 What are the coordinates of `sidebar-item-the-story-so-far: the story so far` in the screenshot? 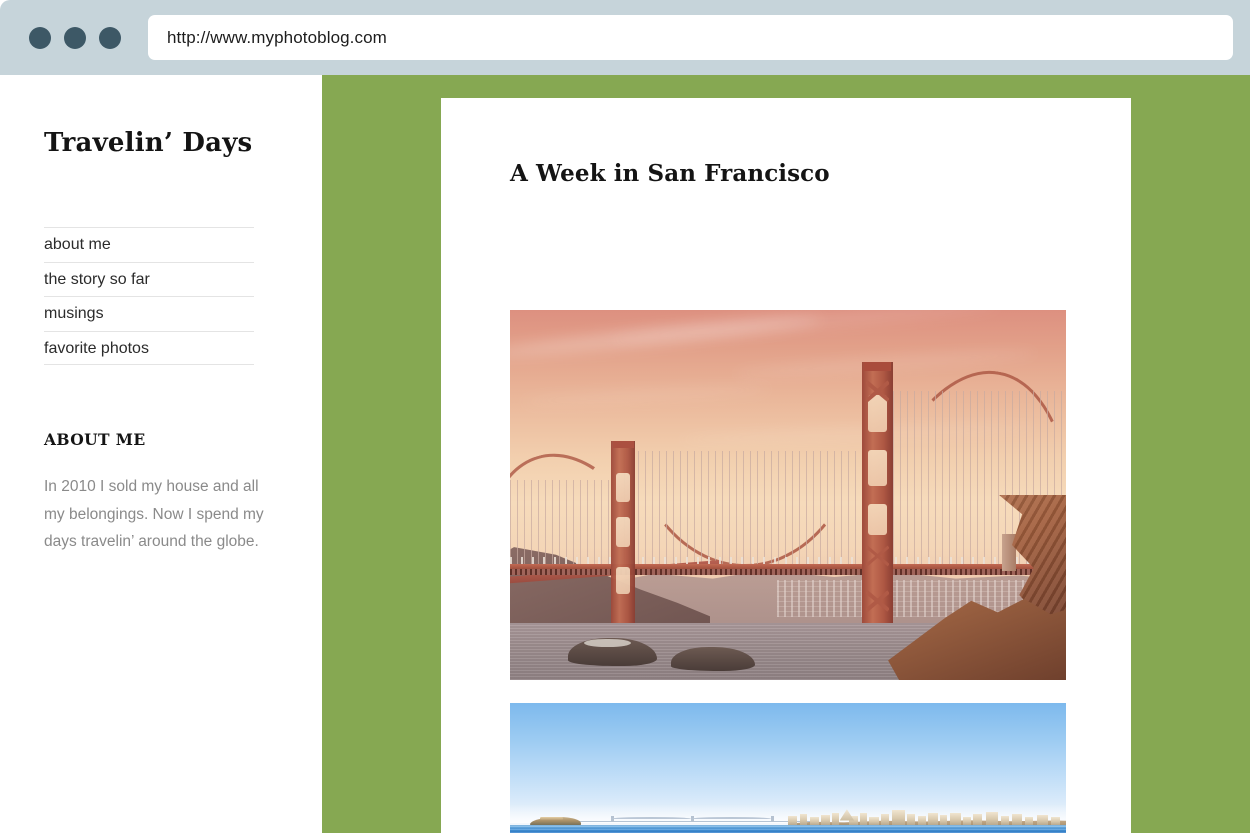 It's located at (149, 279).